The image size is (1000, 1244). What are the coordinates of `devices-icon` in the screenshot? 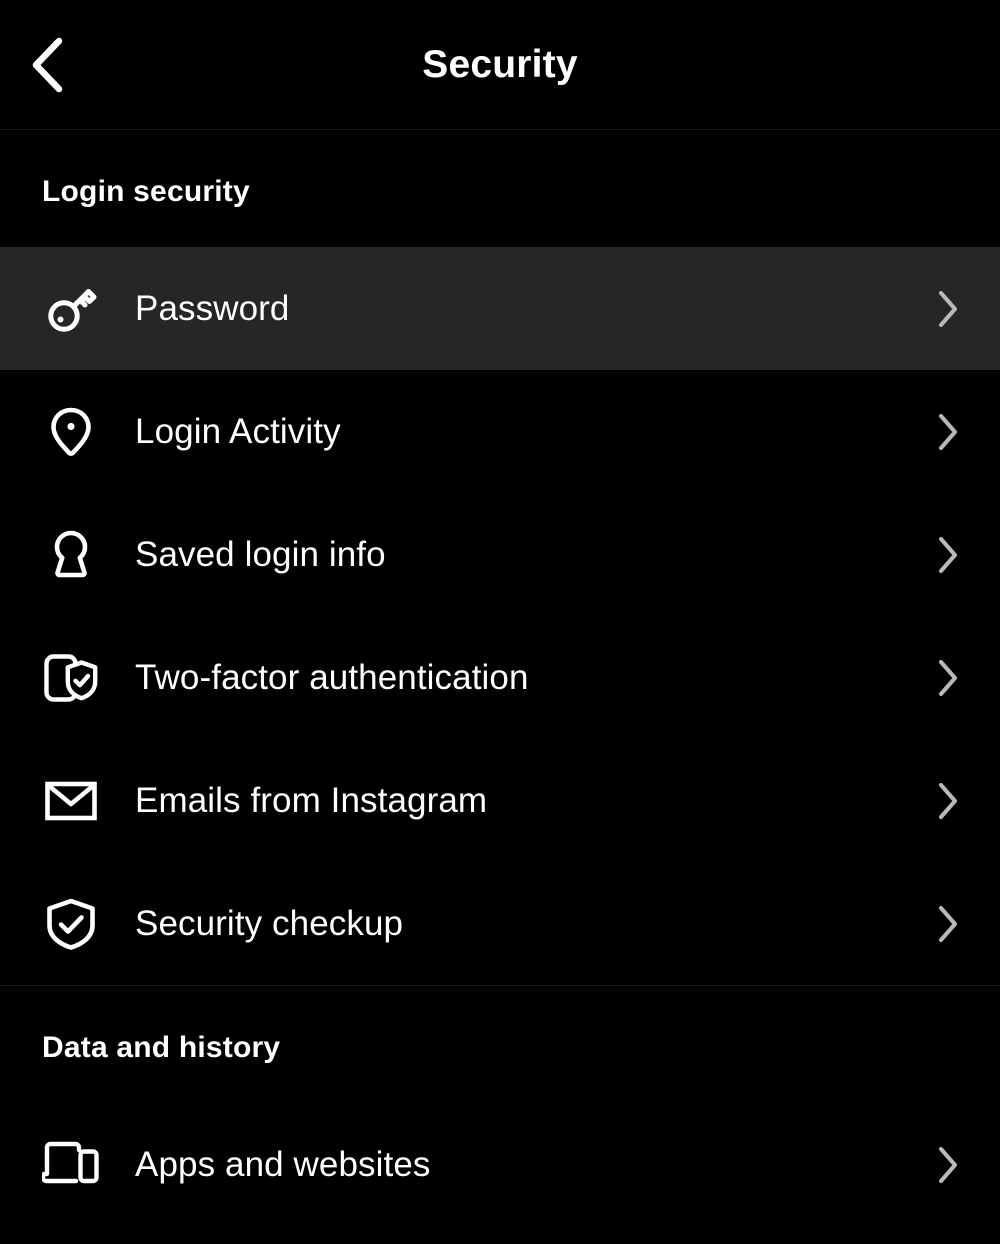 It's located at (71, 1165).